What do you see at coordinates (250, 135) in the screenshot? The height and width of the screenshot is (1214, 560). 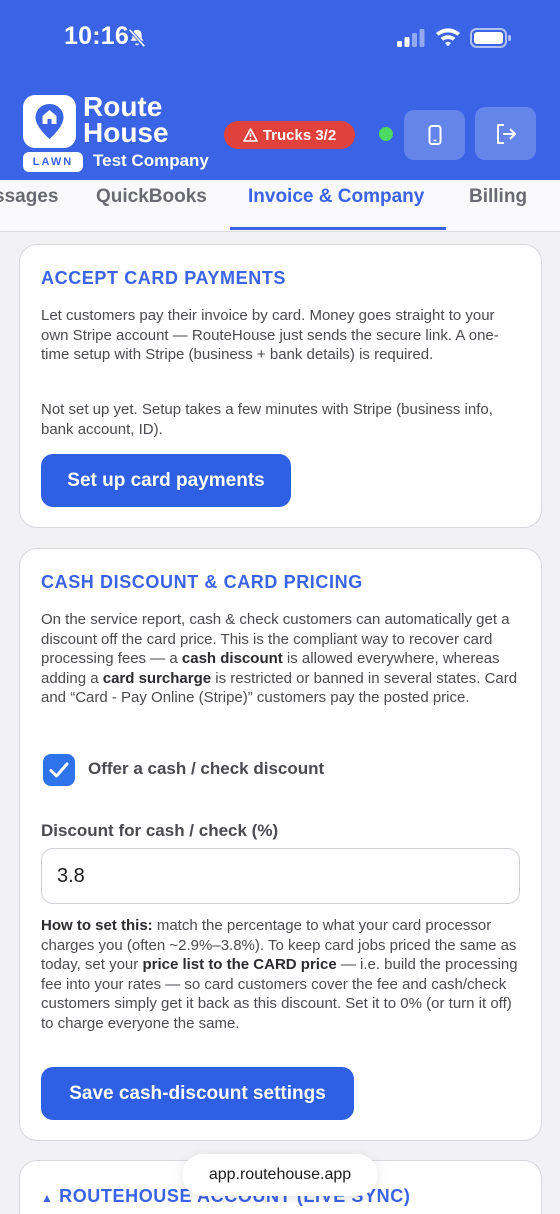 I see `warning-icon` at bounding box center [250, 135].